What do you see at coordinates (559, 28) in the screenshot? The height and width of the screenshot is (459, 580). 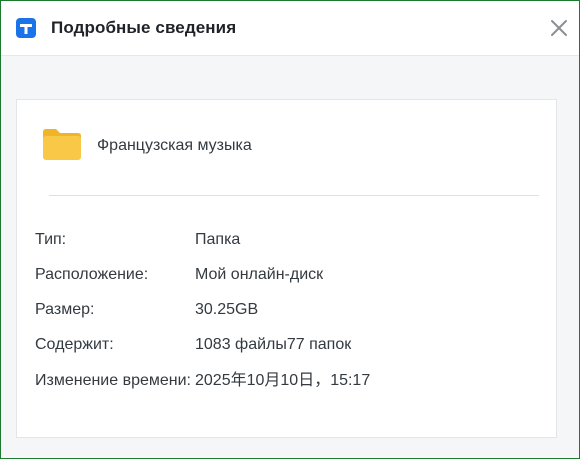 I see `close-icon` at bounding box center [559, 28].